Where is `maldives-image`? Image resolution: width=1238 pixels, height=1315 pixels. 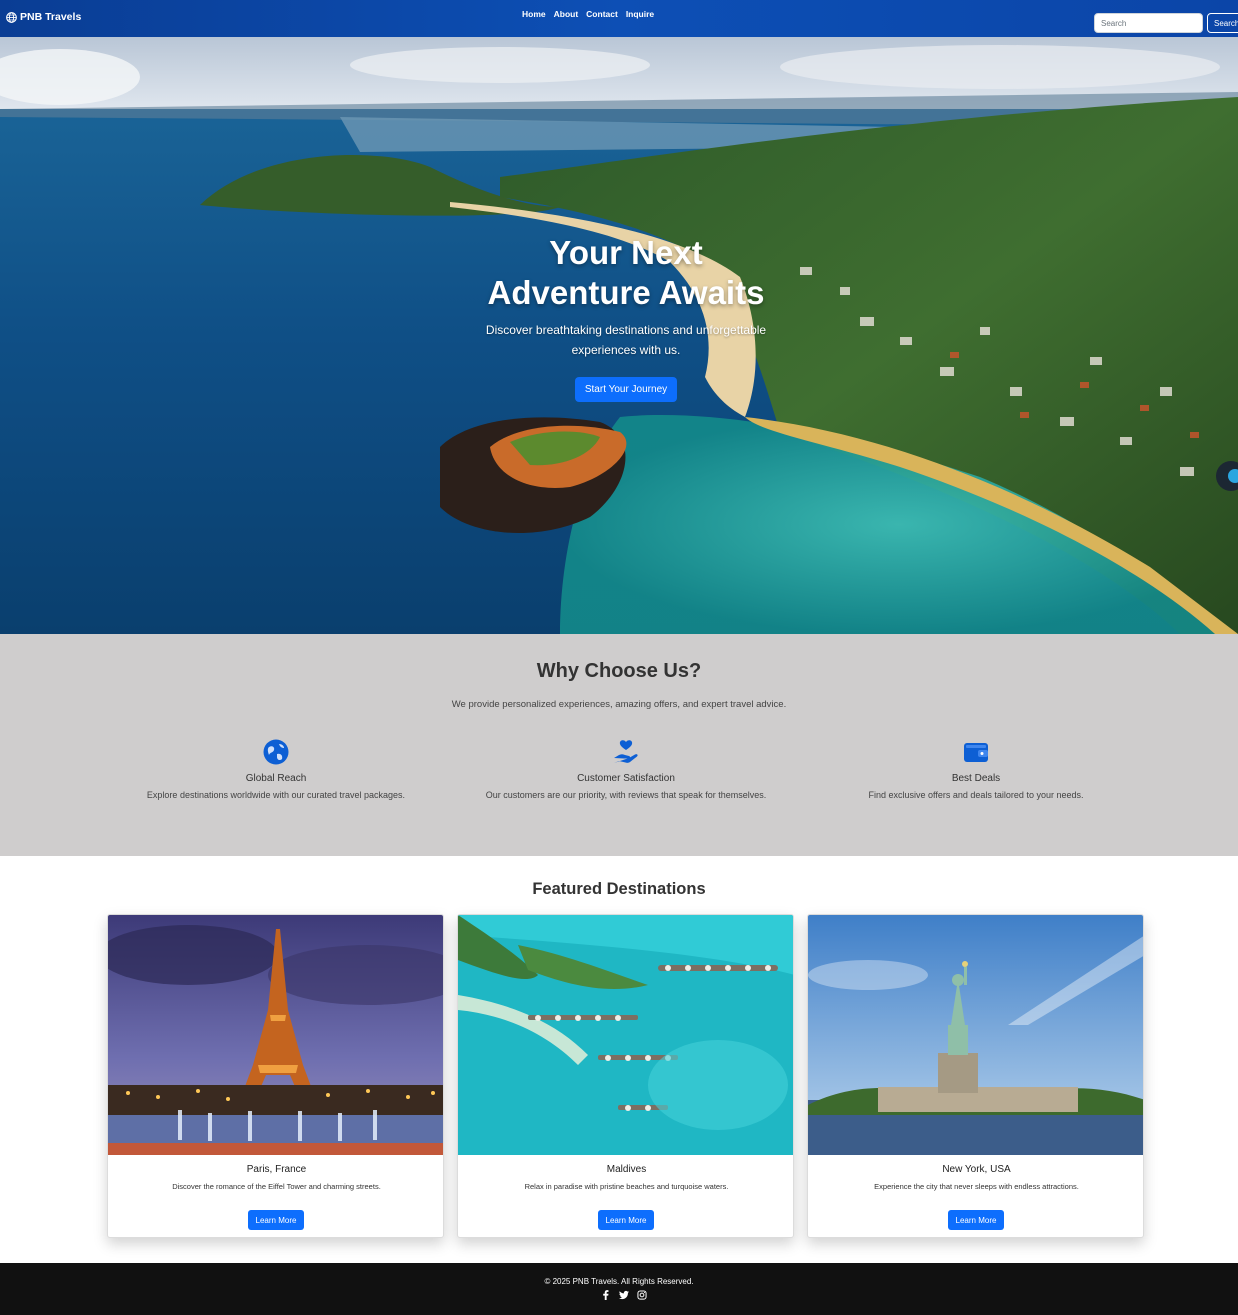 maldives-image is located at coordinates (625, 1035).